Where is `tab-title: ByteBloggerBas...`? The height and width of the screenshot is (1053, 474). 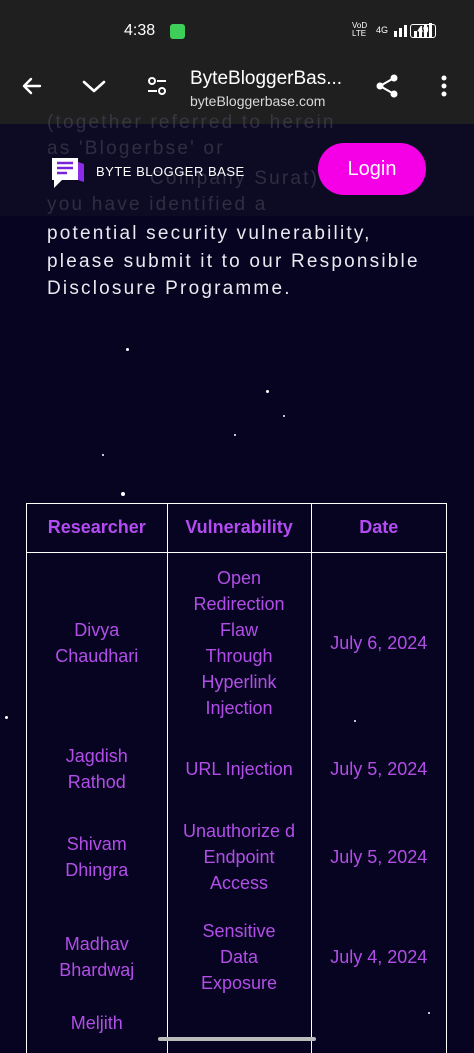 tab-title: ByteBloggerBas... is located at coordinates (266, 79).